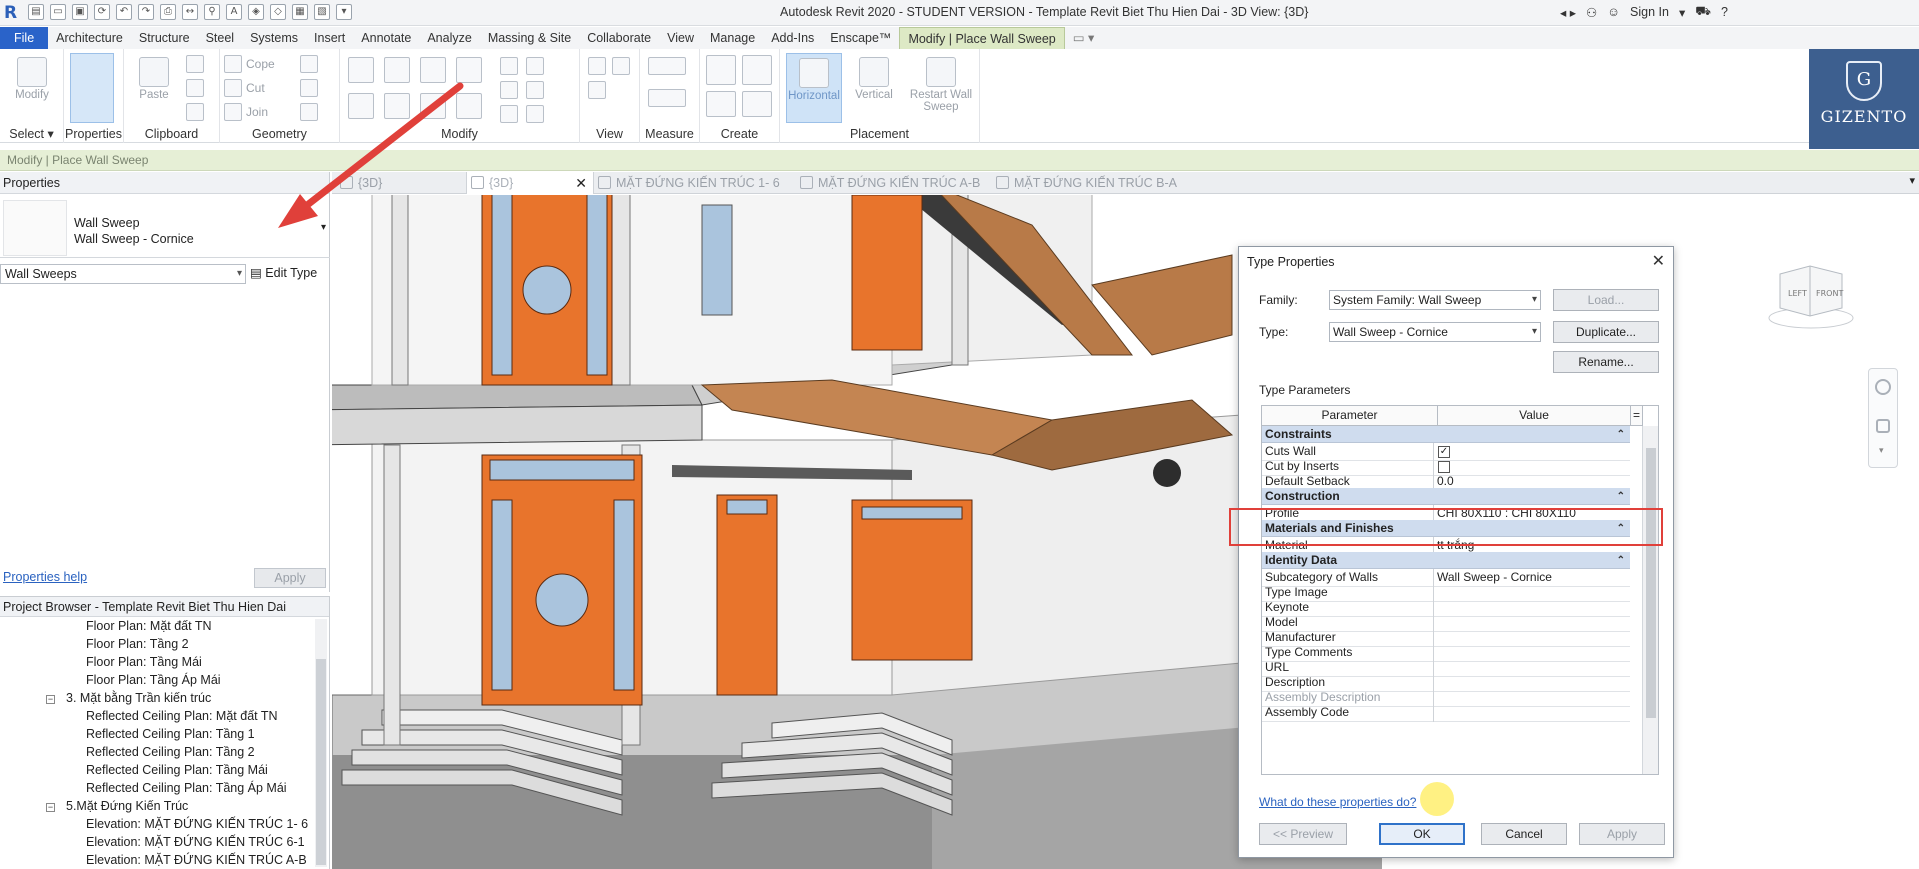 Image resolution: width=1919 pixels, height=869 pixels. What do you see at coordinates (1303, 834) in the screenshot?
I see `preview-button: << Preview` at bounding box center [1303, 834].